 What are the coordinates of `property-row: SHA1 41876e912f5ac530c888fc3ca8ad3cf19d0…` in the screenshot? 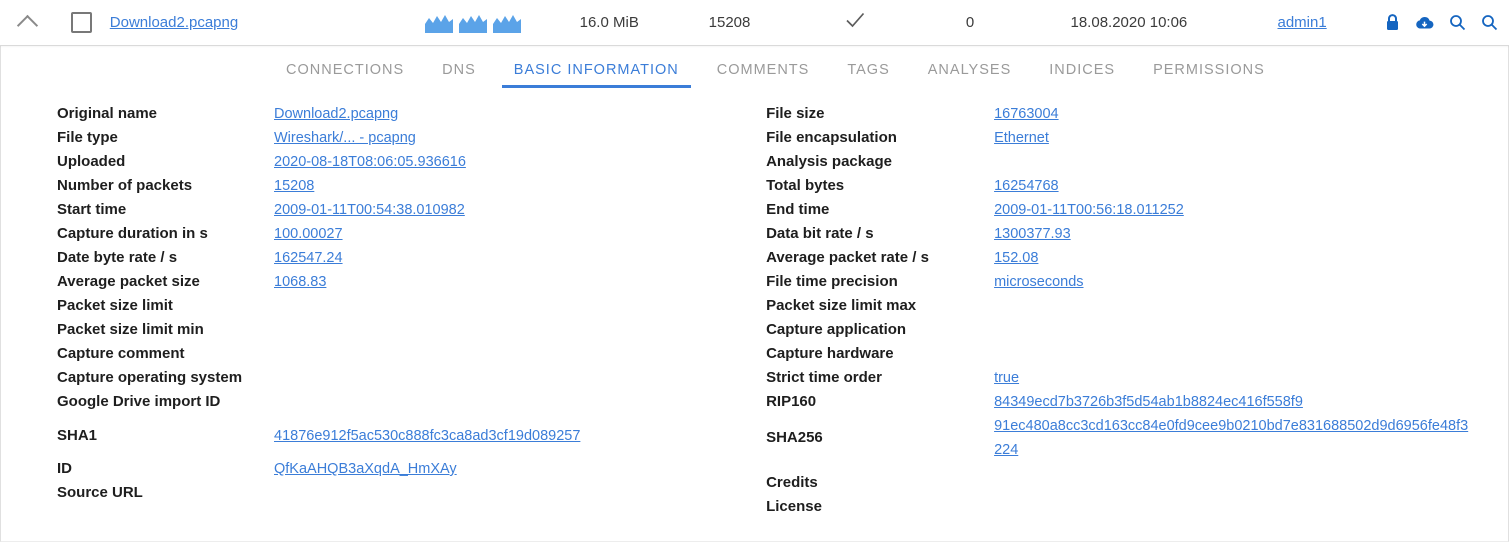 It's located at (383, 436).